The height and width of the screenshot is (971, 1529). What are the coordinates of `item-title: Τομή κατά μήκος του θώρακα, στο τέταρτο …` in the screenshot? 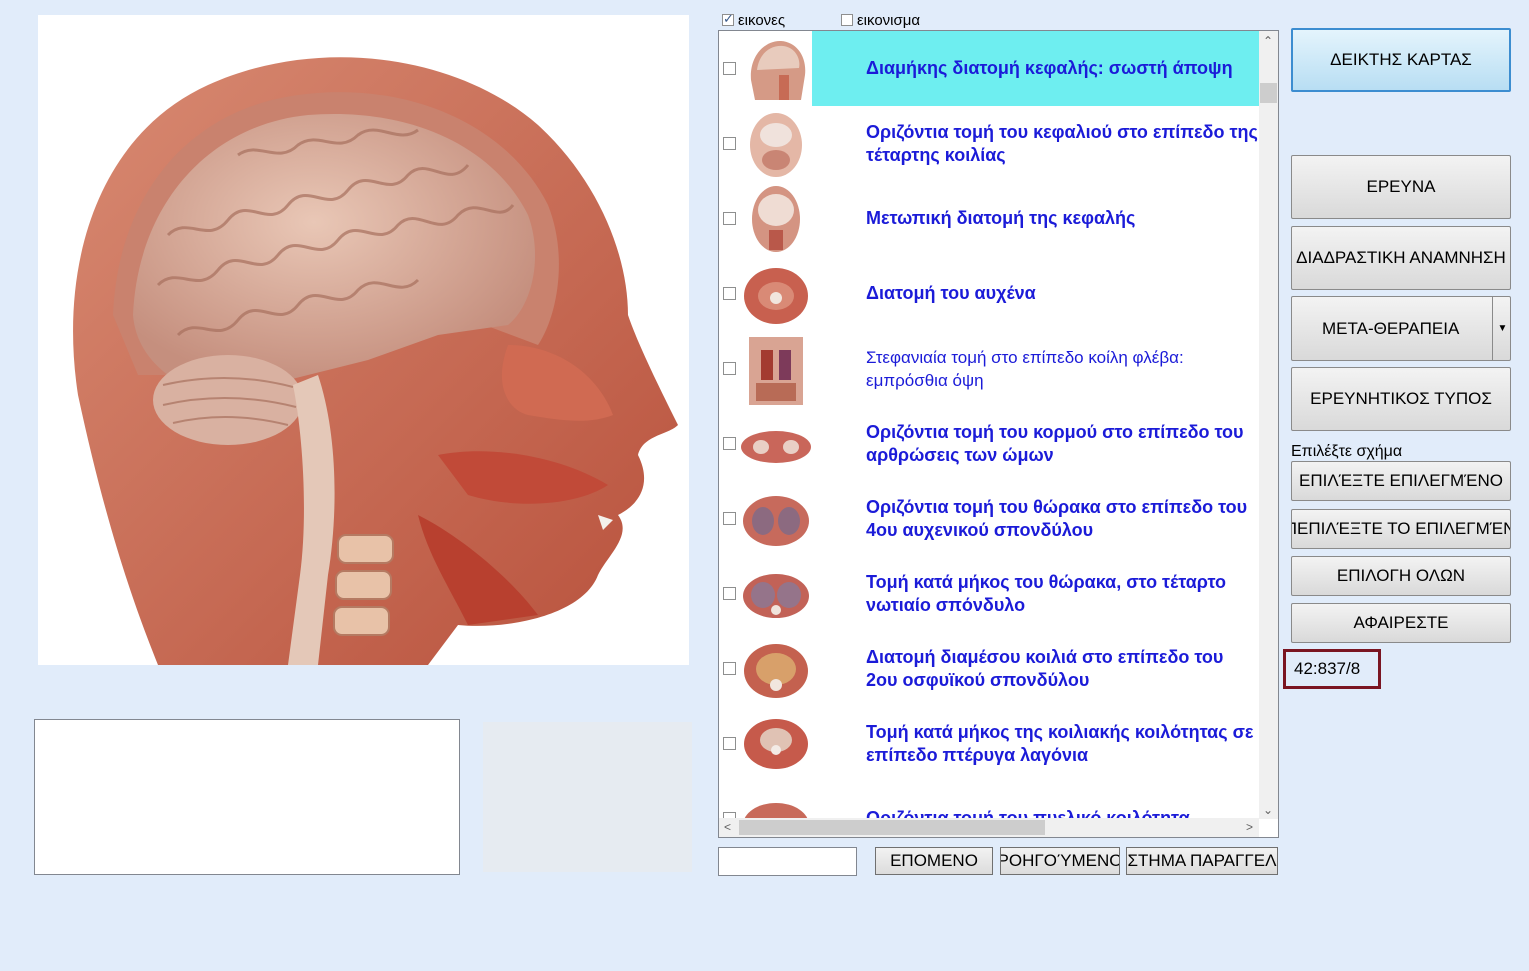 It's located at (1046, 593).